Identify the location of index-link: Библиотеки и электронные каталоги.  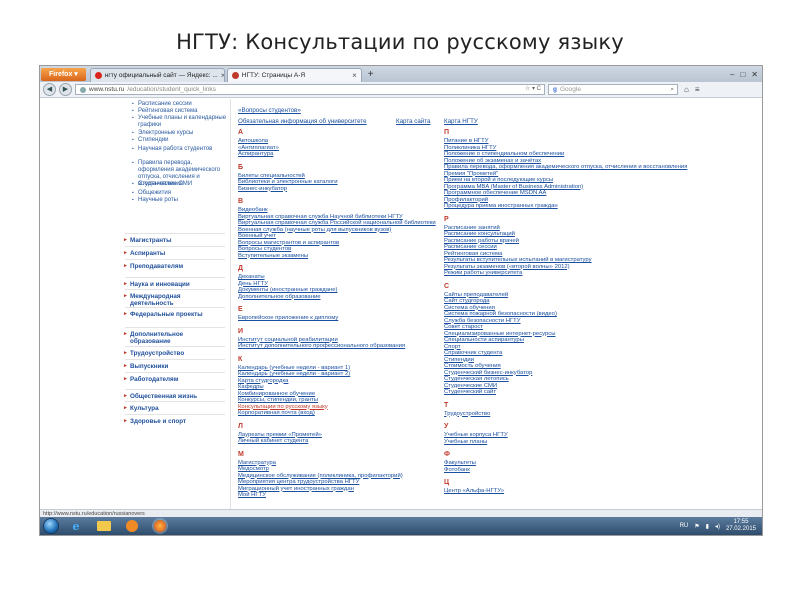
(288, 182).